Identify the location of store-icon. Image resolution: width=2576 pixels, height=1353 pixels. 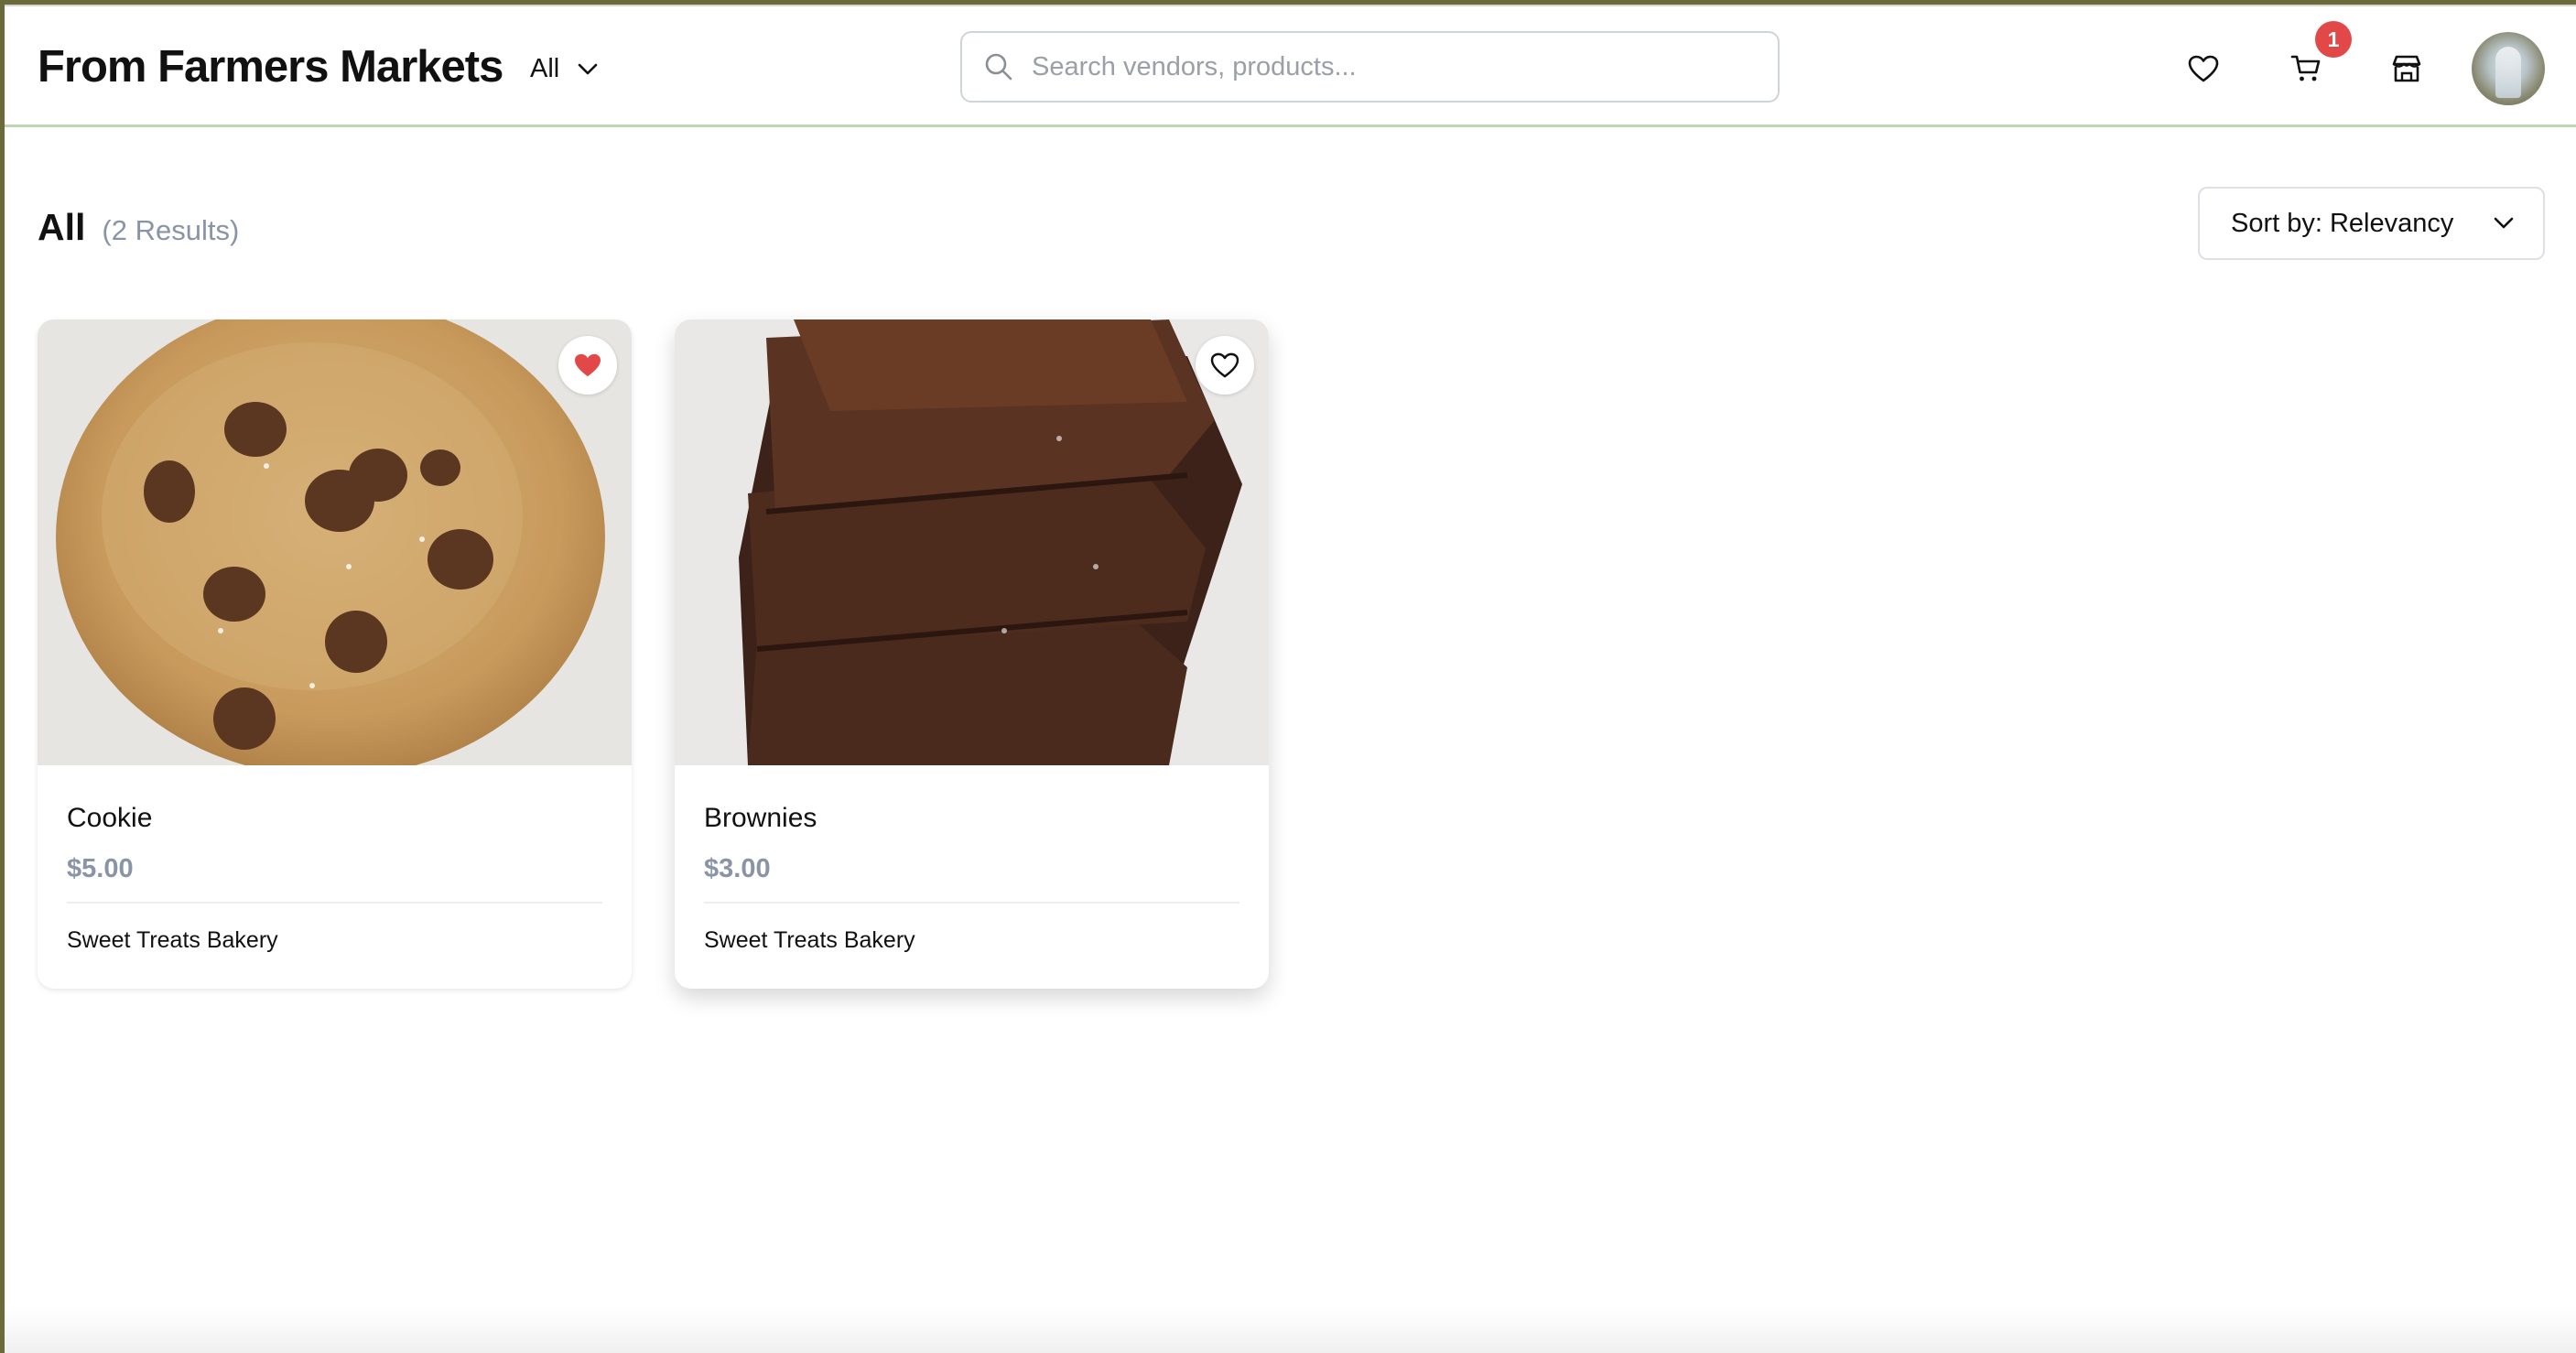
(2406, 68).